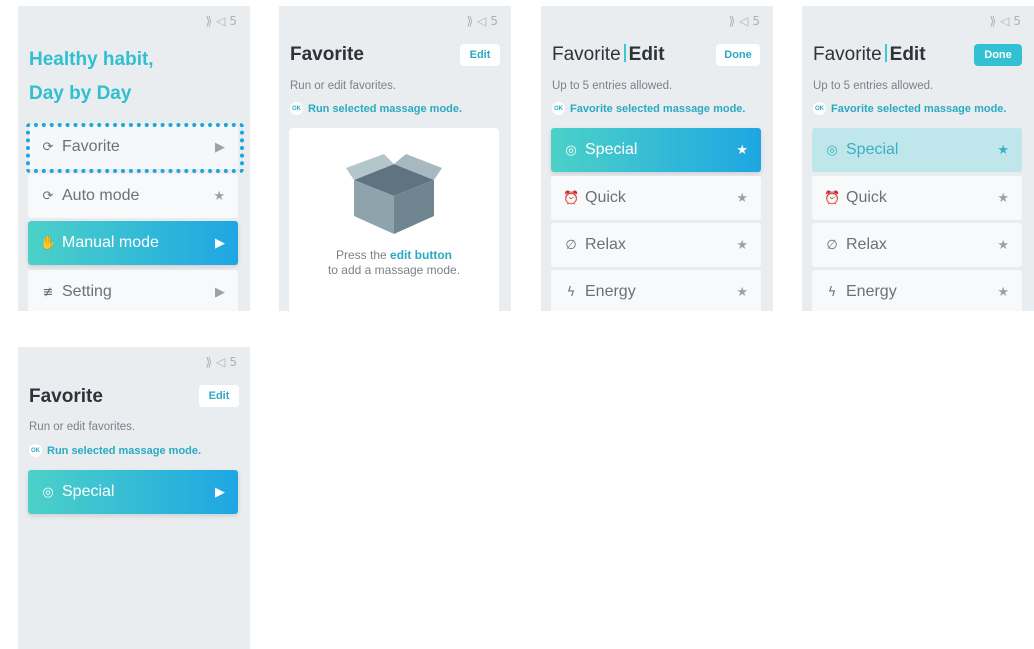 The width and height of the screenshot is (1034, 649). I want to click on focus-highlight, so click(135, 148).